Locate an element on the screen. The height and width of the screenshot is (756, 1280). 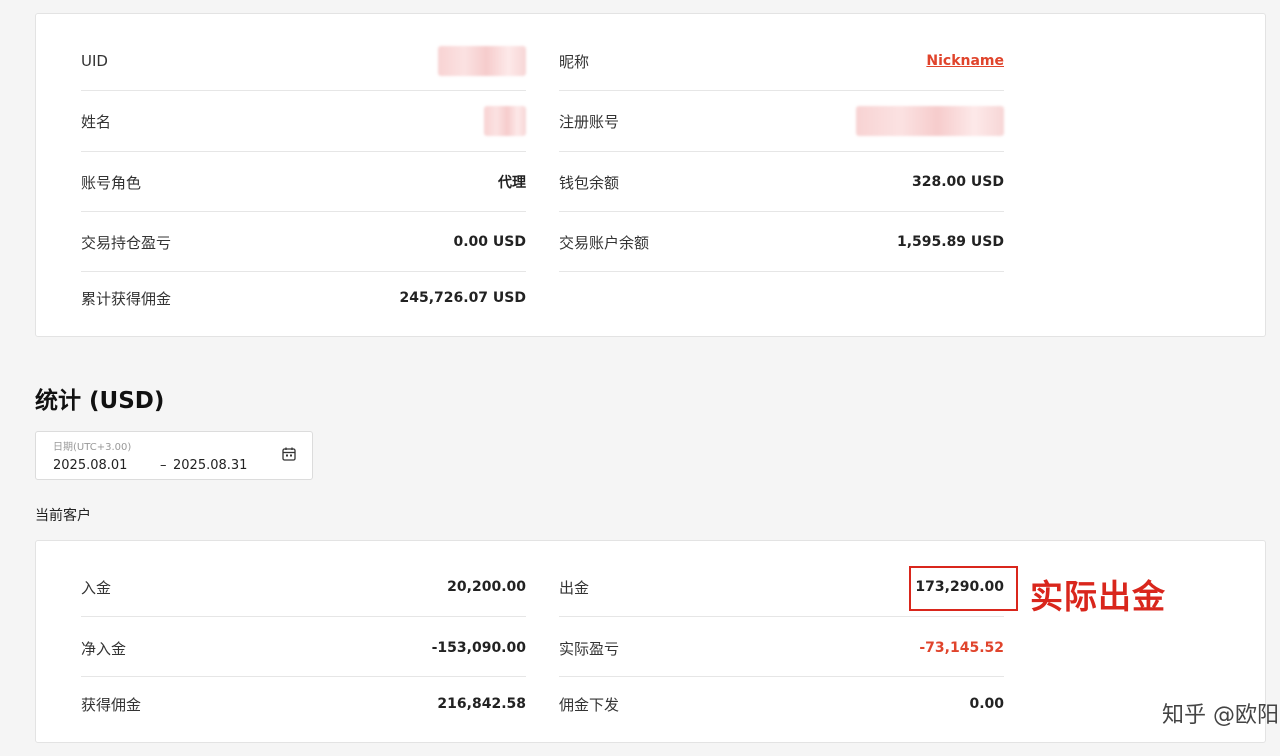
role-row: 账号角色 代理 is located at coordinates (303, 182).